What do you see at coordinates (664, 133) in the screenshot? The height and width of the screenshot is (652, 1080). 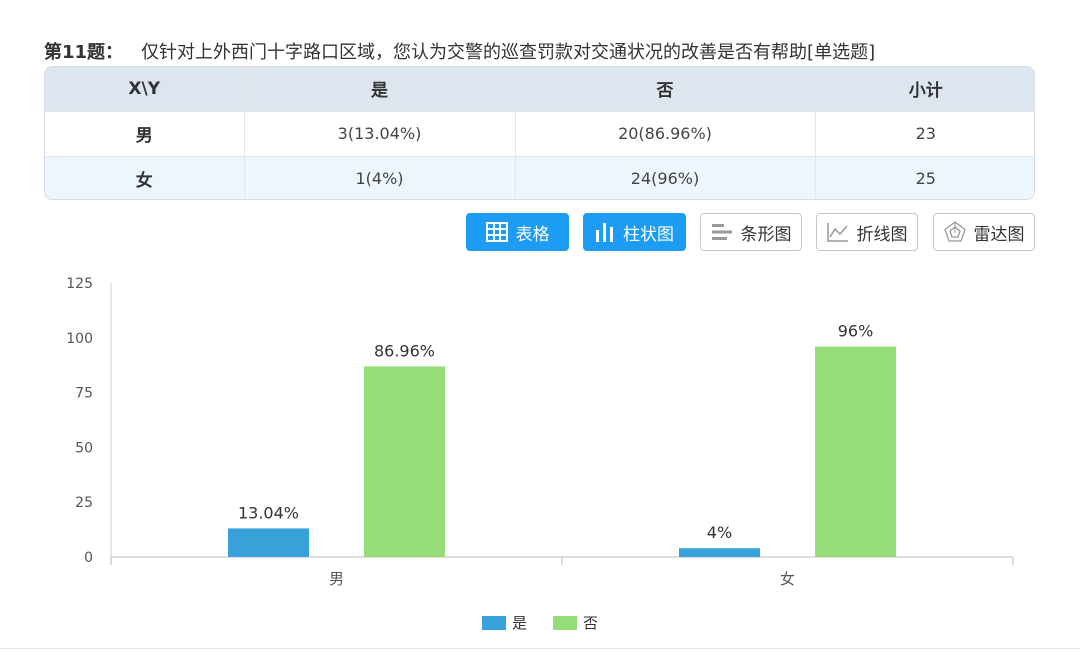 I see `cell-male-no: 20(86.96%)` at bounding box center [664, 133].